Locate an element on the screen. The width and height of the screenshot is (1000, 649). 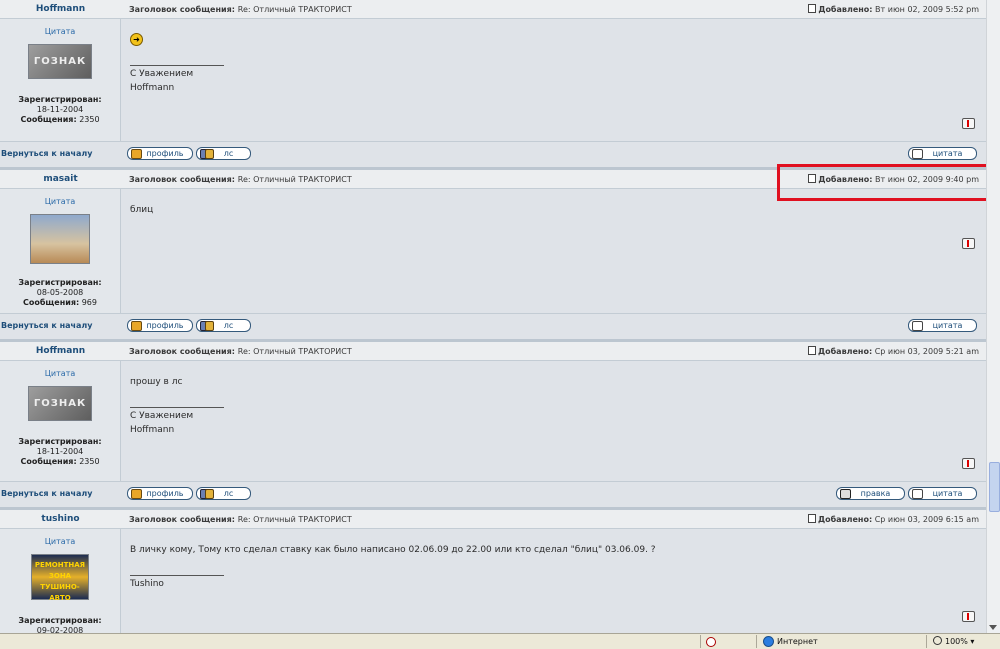
status-segment: Интернет is located at coordinates (841, 641).